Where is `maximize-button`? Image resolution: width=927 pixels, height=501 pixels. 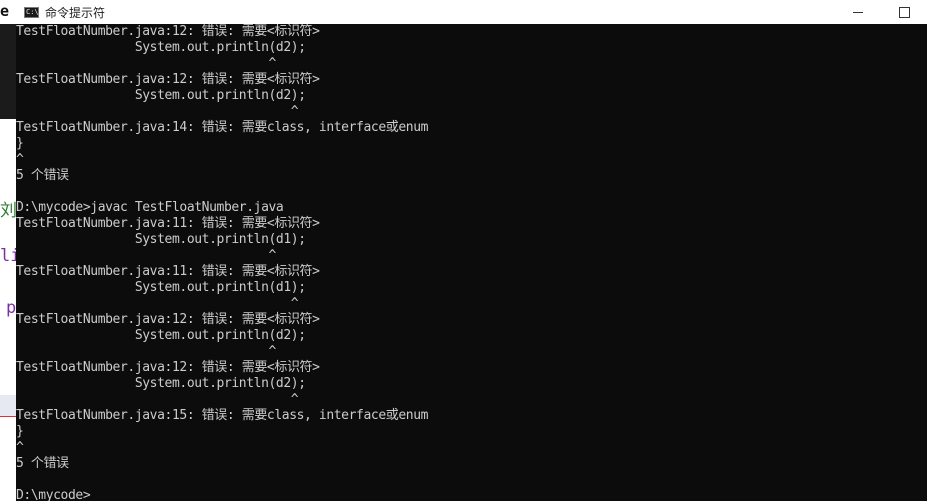 maximize-button is located at coordinates (904, 12).